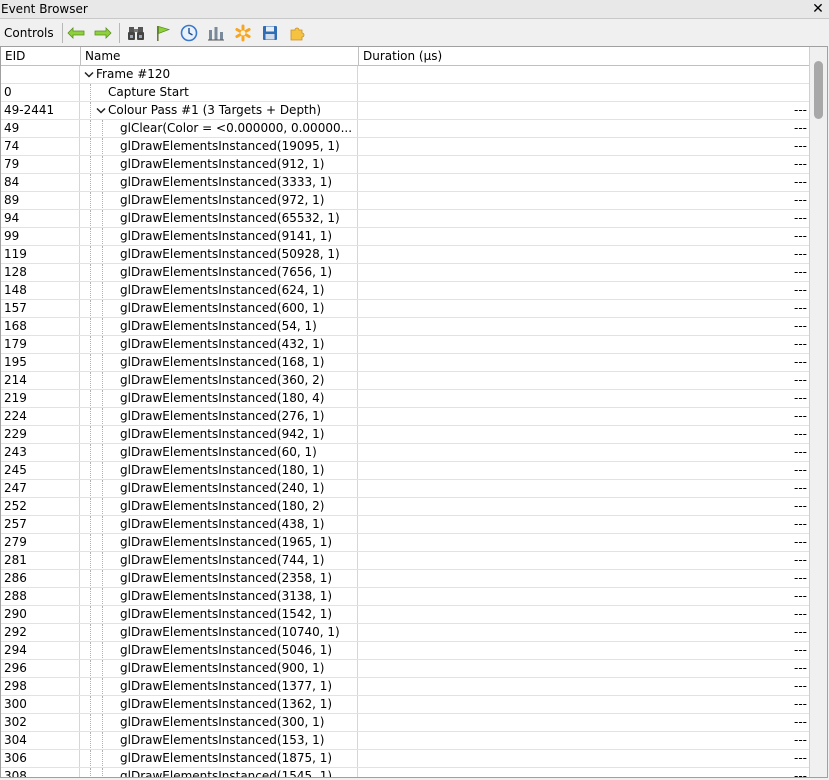 This screenshot has height=780, width=829. I want to click on columns-button, so click(216, 33).